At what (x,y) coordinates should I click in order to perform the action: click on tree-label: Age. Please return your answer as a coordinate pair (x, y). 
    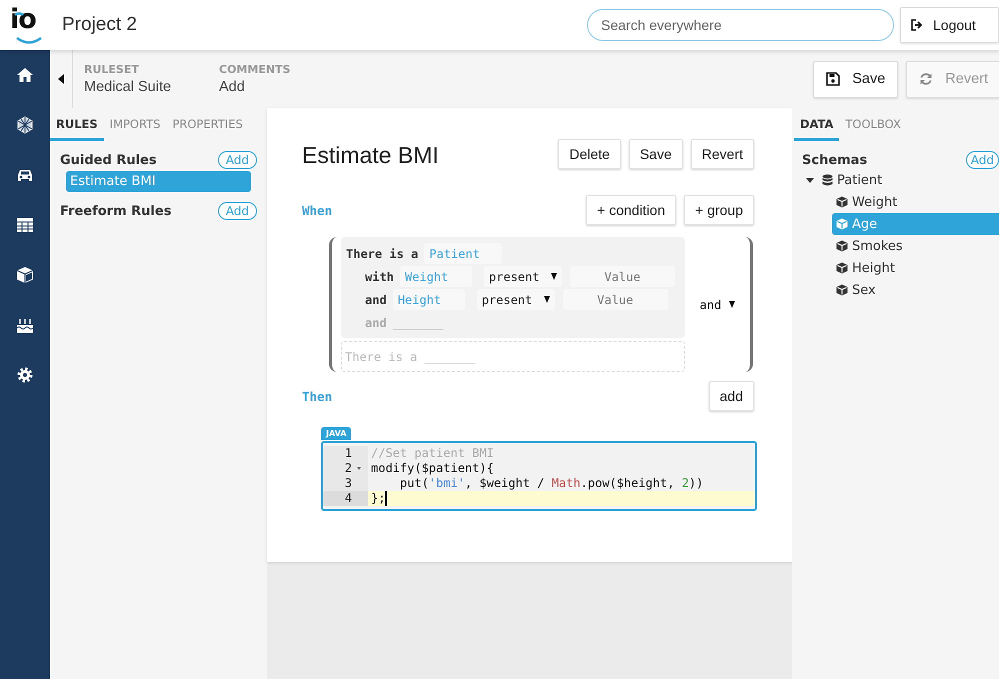
    Looking at the image, I should click on (865, 224).